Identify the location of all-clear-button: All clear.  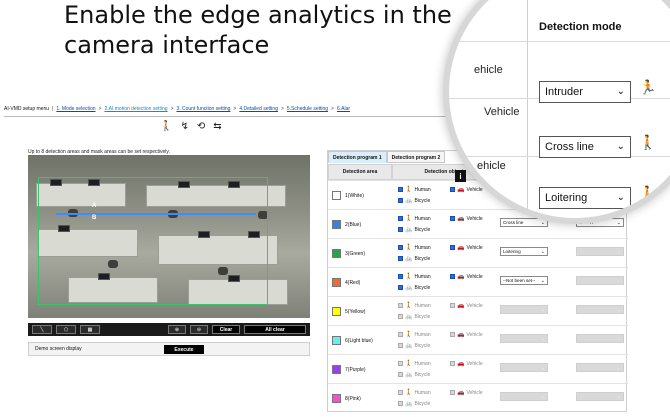
(275, 329).